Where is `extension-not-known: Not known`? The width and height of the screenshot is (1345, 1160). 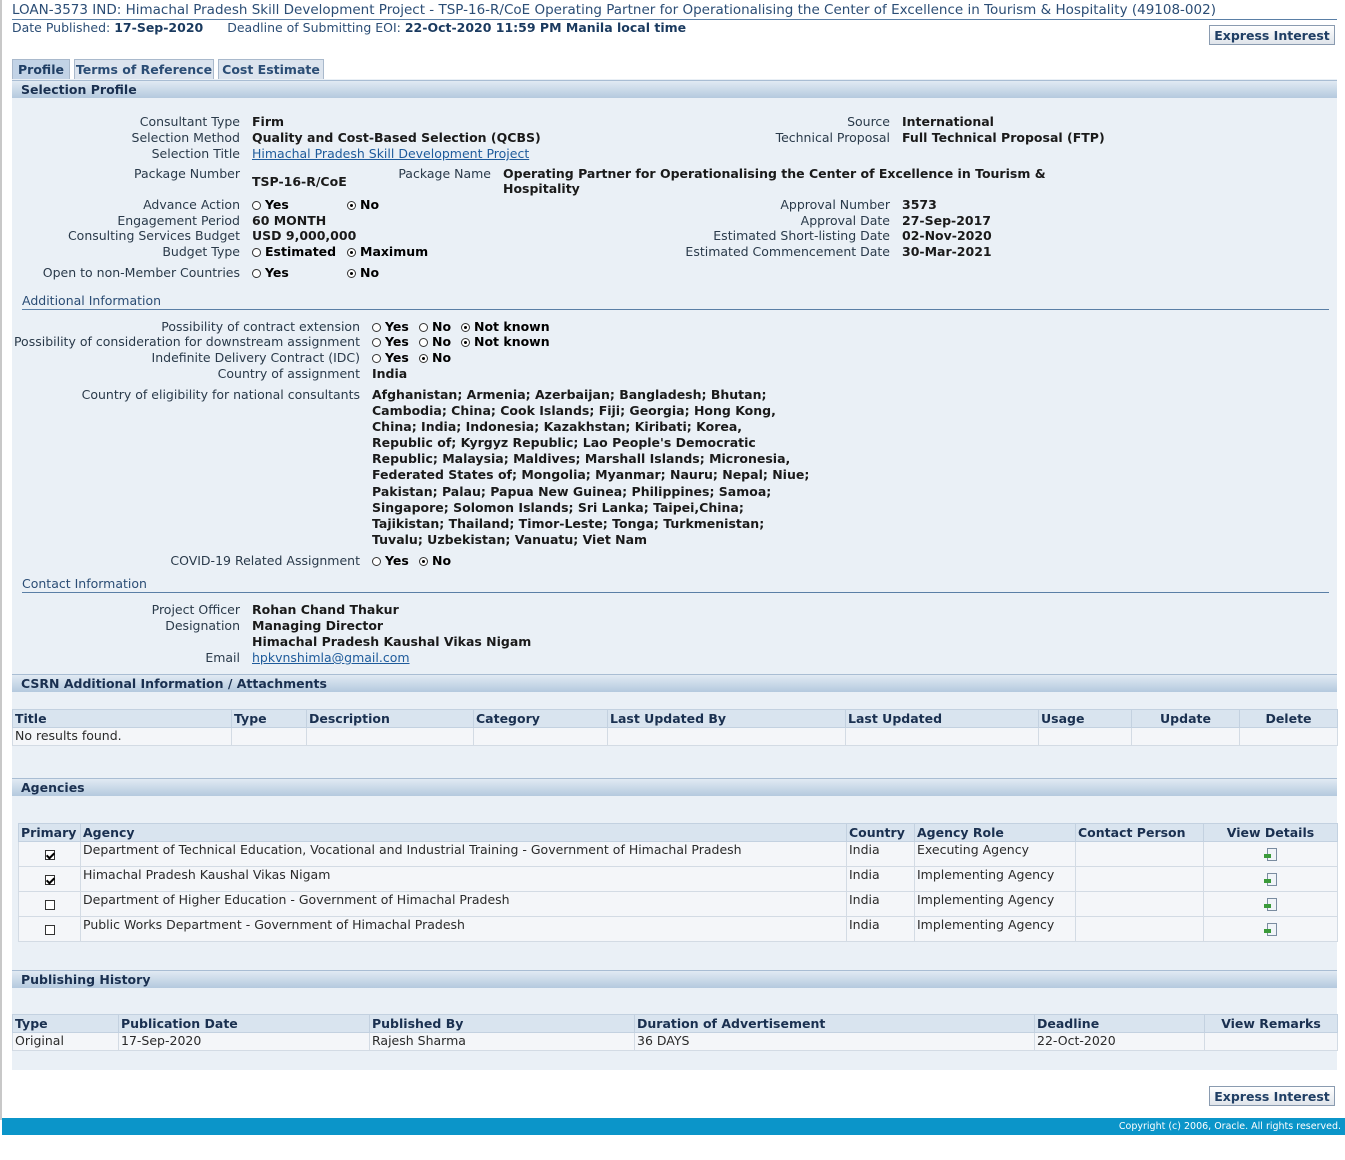 extension-not-known: Not known is located at coordinates (505, 326).